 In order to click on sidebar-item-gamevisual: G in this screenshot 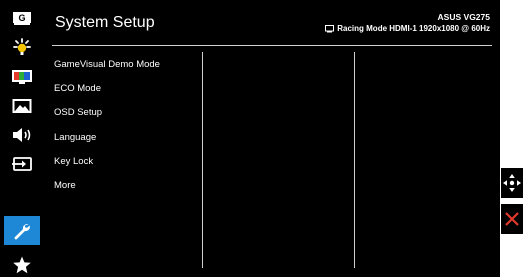, I will do `click(22, 18)`.